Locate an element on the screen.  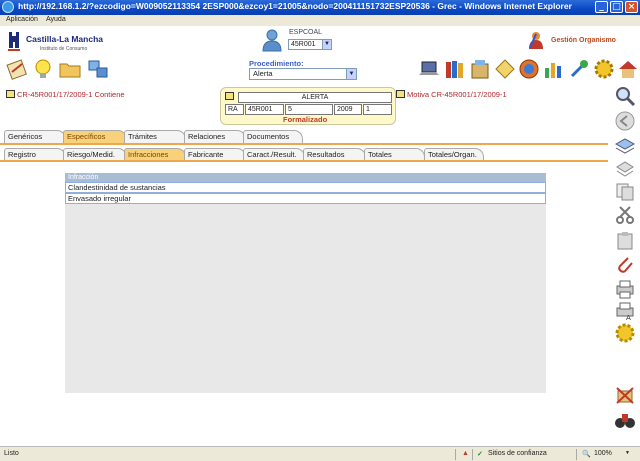
organism-select: 45R001 ▼ is located at coordinates (310, 44).